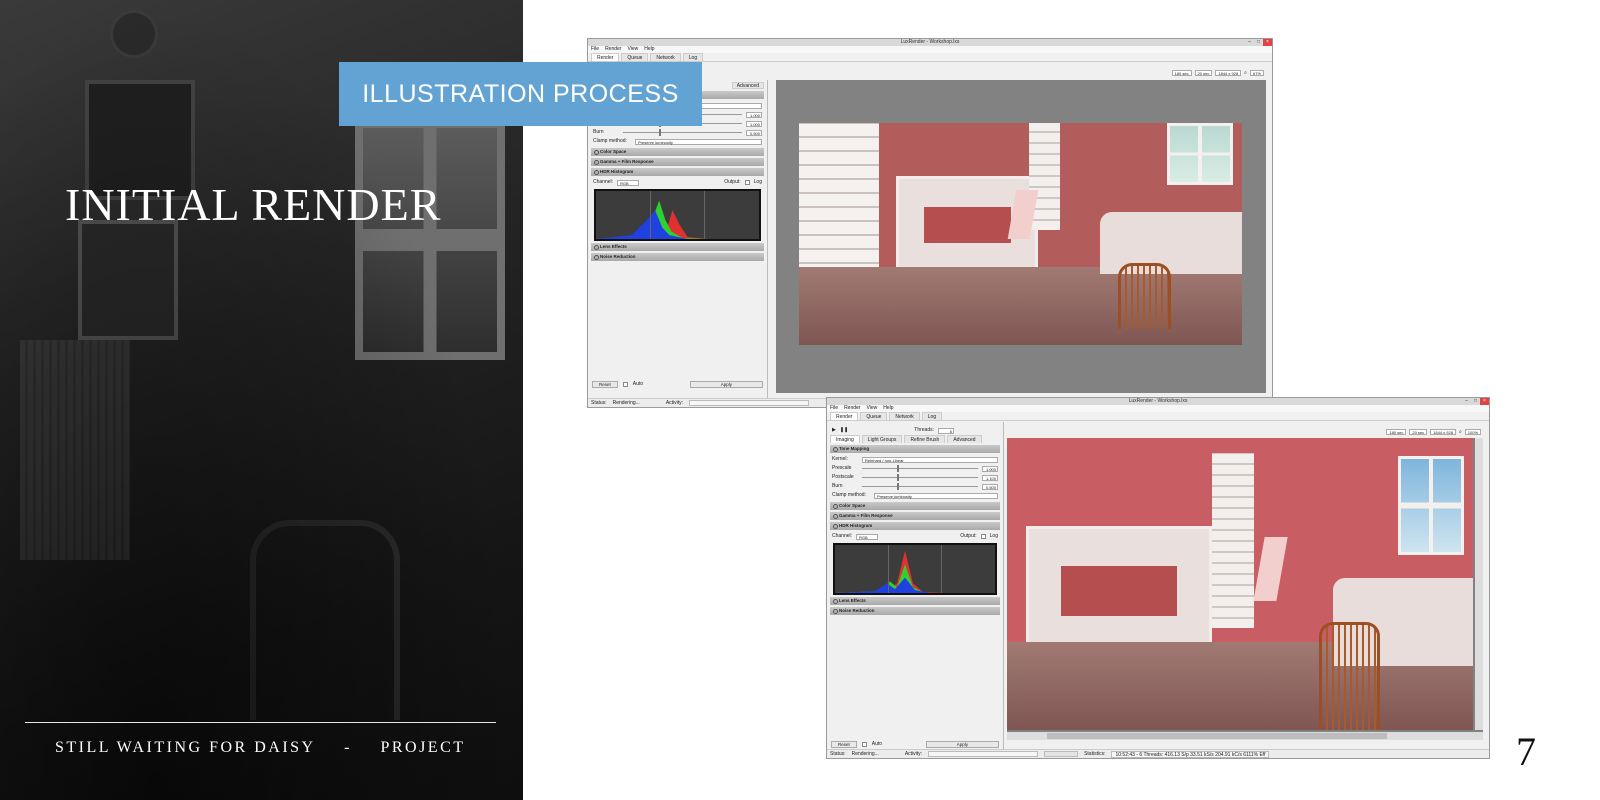  Describe the element at coordinates (834, 430) in the screenshot. I see `play-icon: ▶` at that location.